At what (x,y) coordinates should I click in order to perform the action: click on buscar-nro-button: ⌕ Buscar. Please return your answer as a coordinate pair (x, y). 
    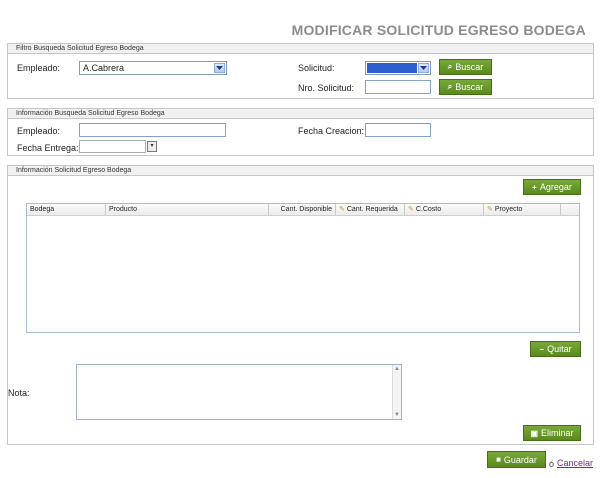
    Looking at the image, I should click on (465, 87).